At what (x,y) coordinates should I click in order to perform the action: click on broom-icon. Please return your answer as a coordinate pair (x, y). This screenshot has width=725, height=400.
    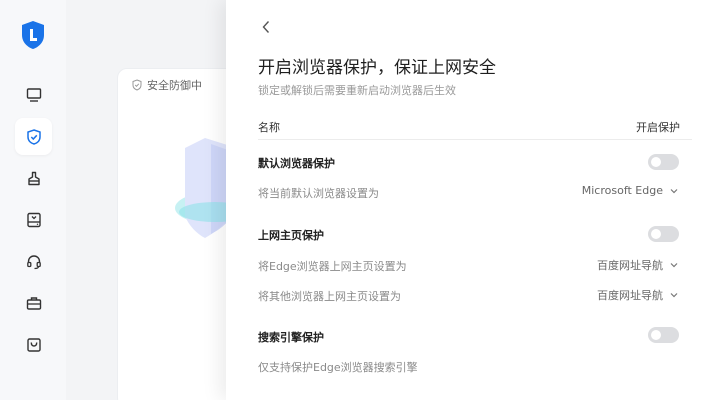
    Looking at the image, I should click on (33, 178).